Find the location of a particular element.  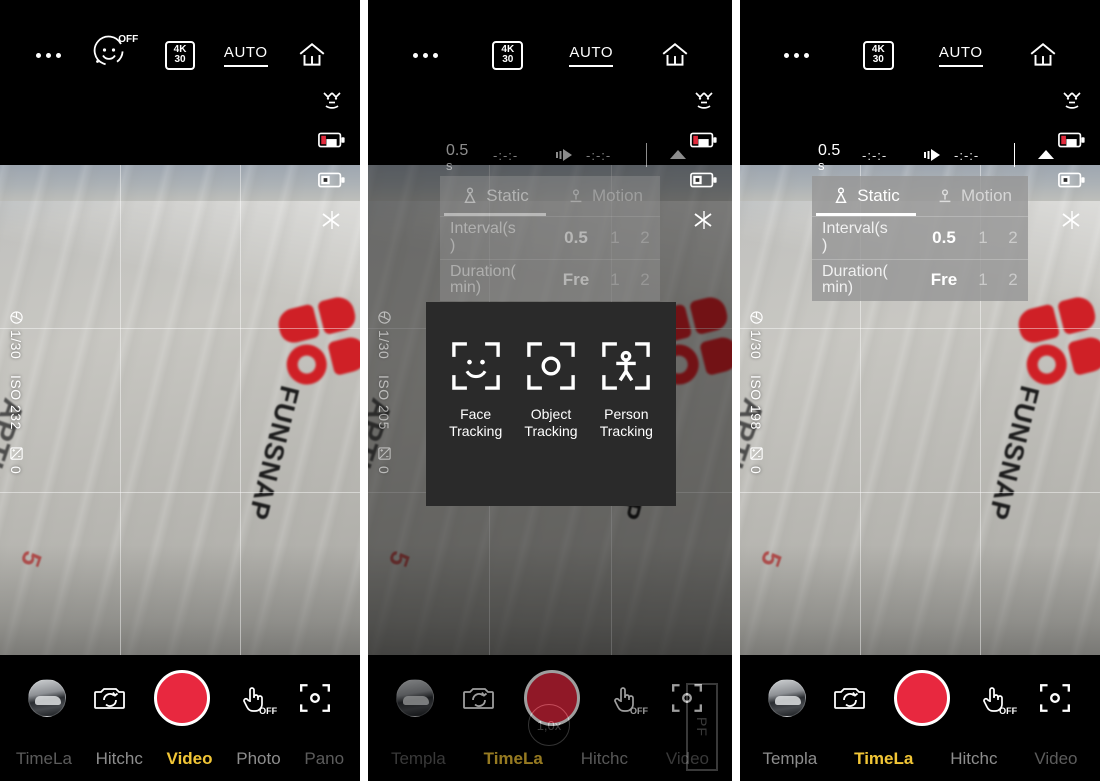

tracking-option-object: Object Tracking is located at coordinates (550, 389).